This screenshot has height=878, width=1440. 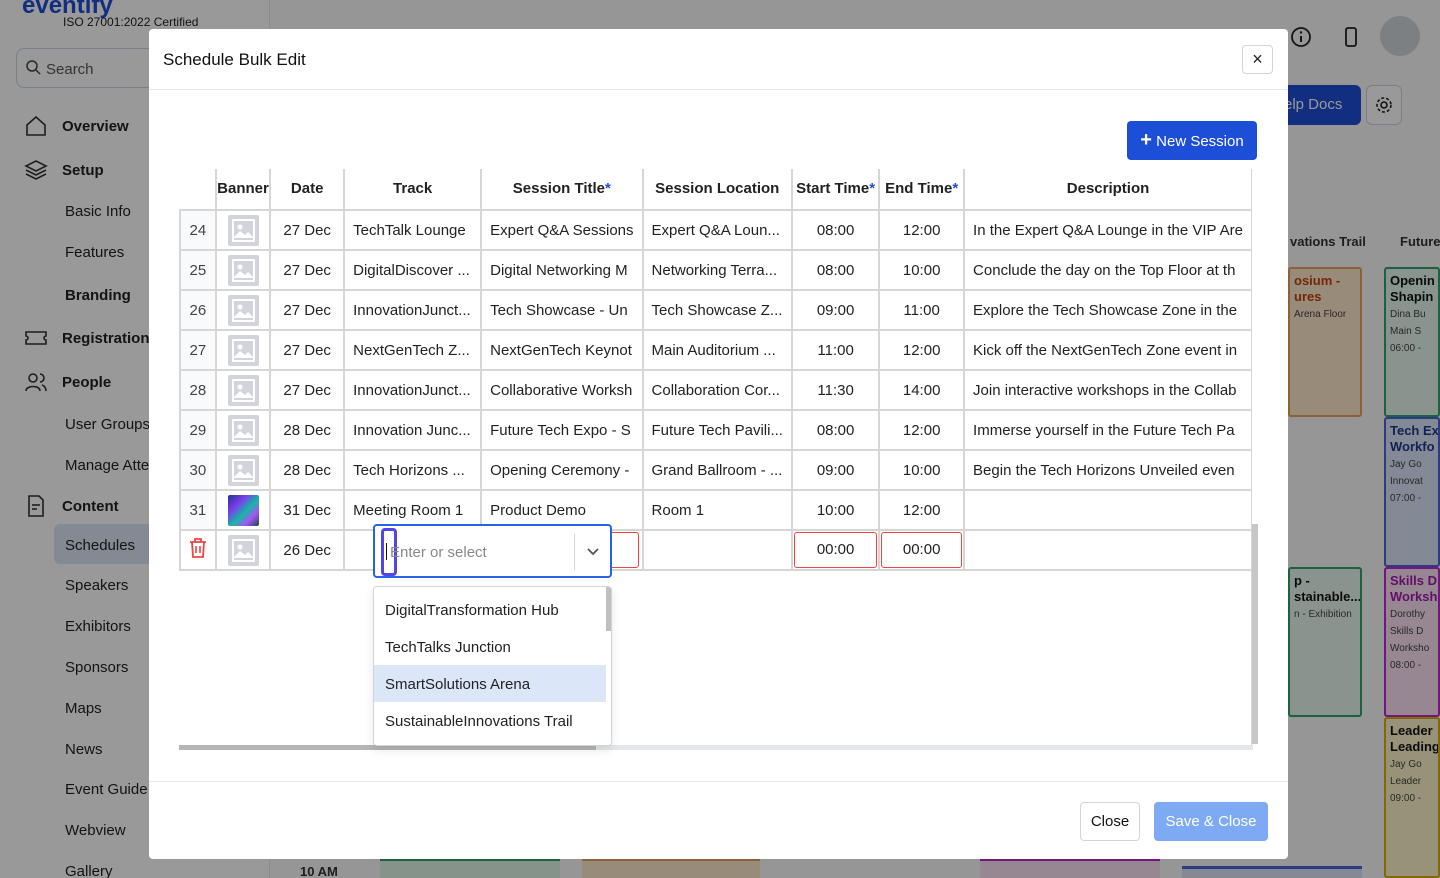 I want to click on dropdown-option: SustainableInnovations Trail, so click(x=490, y=720).